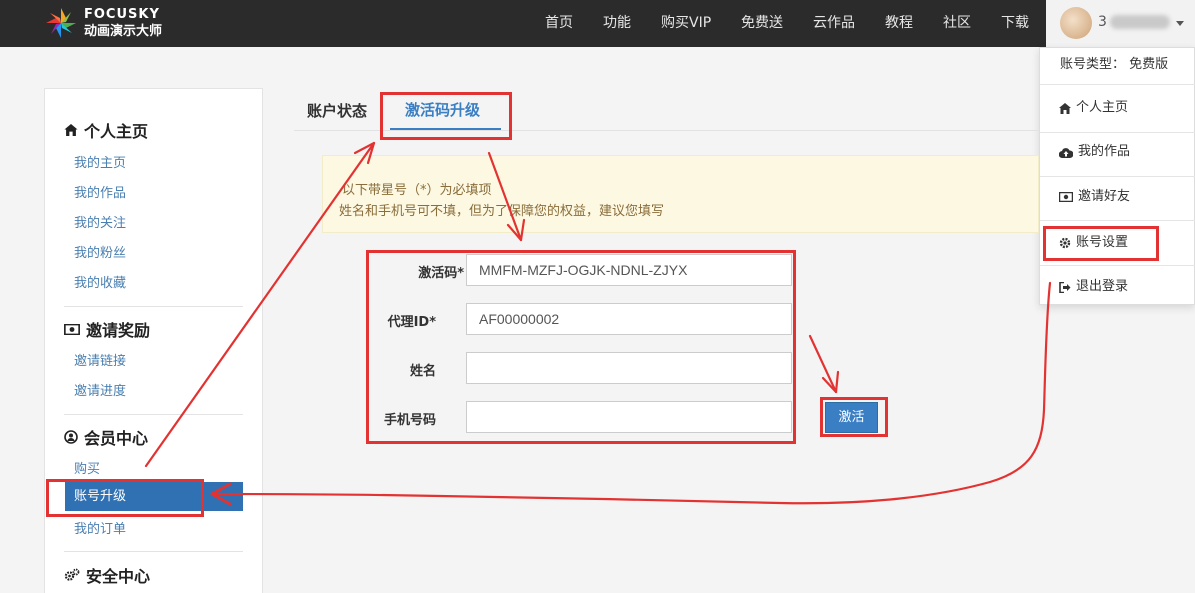  I want to click on sign-out-icon, so click(1065, 287).